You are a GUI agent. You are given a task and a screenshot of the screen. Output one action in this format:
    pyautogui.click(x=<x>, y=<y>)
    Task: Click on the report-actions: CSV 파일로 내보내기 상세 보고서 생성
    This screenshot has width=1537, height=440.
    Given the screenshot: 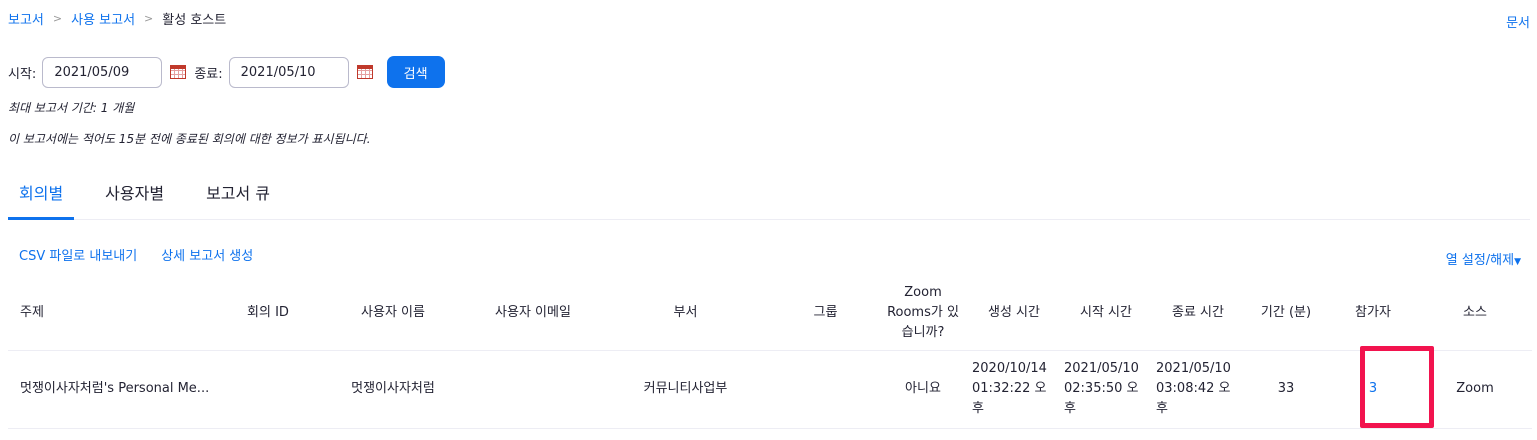 What is the action you would take?
    pyautogui.click(x=136, y=254)
    